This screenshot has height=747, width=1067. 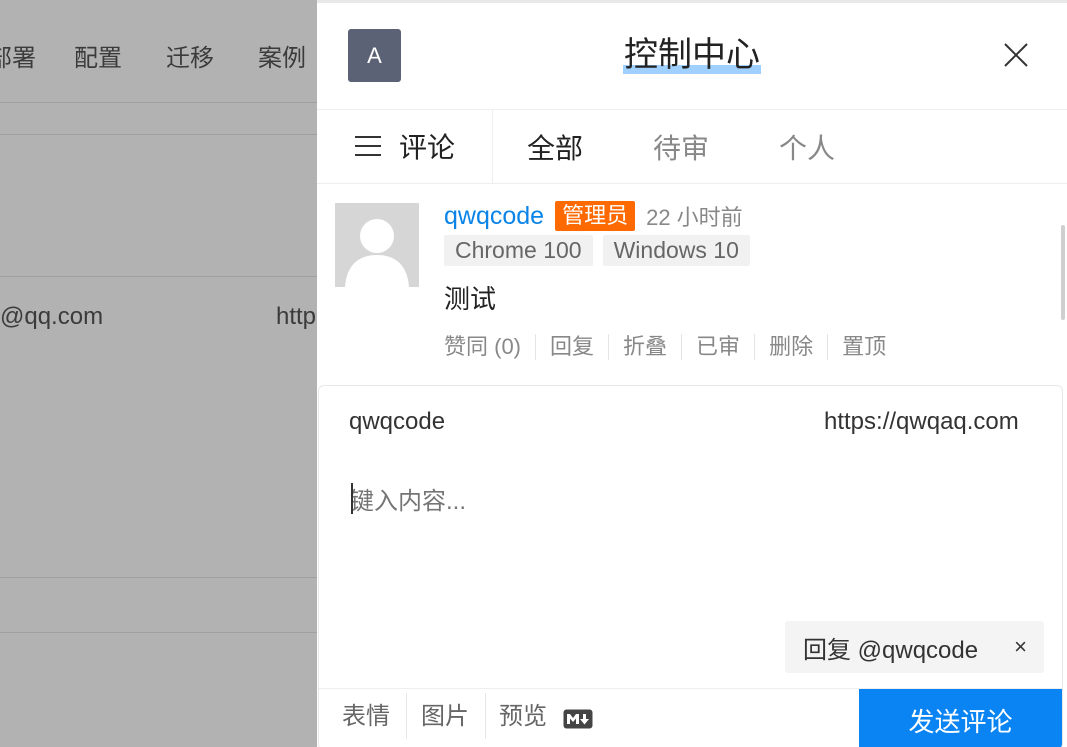 What do you see at coordinates (891, 650) in the screenshot?
I see `reply-target-label: 回复 @qwqcode` at bounding box center [891, 650].